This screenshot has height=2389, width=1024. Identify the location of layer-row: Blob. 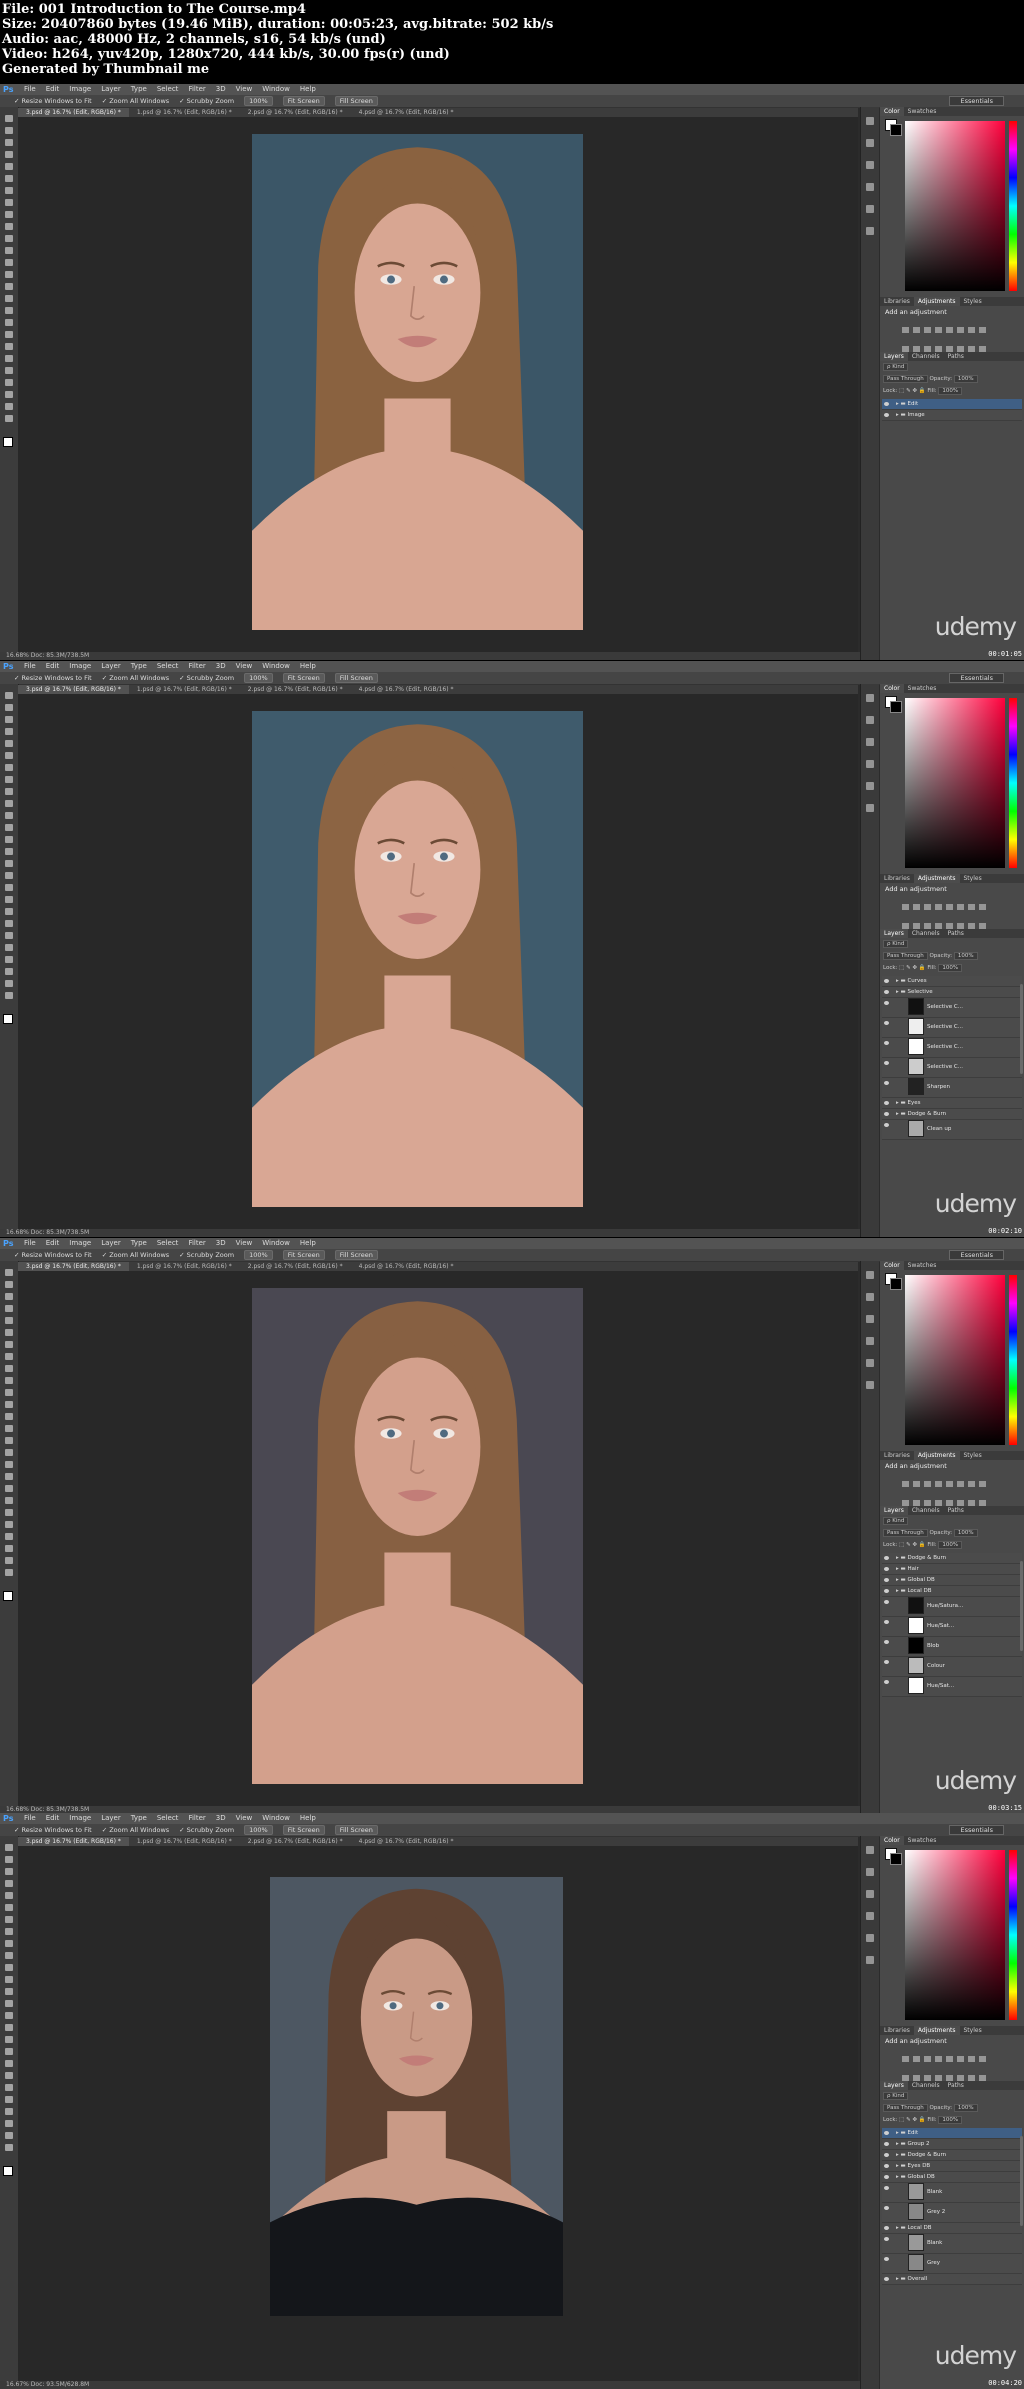
(952, 1647).